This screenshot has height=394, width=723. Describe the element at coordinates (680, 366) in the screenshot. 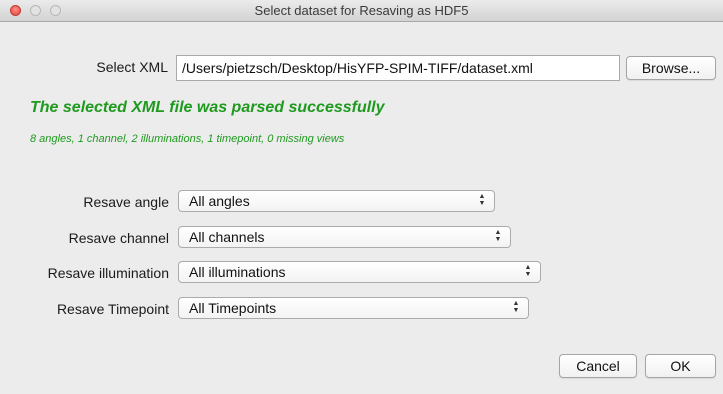

I see `ok-button: OK` at that location.